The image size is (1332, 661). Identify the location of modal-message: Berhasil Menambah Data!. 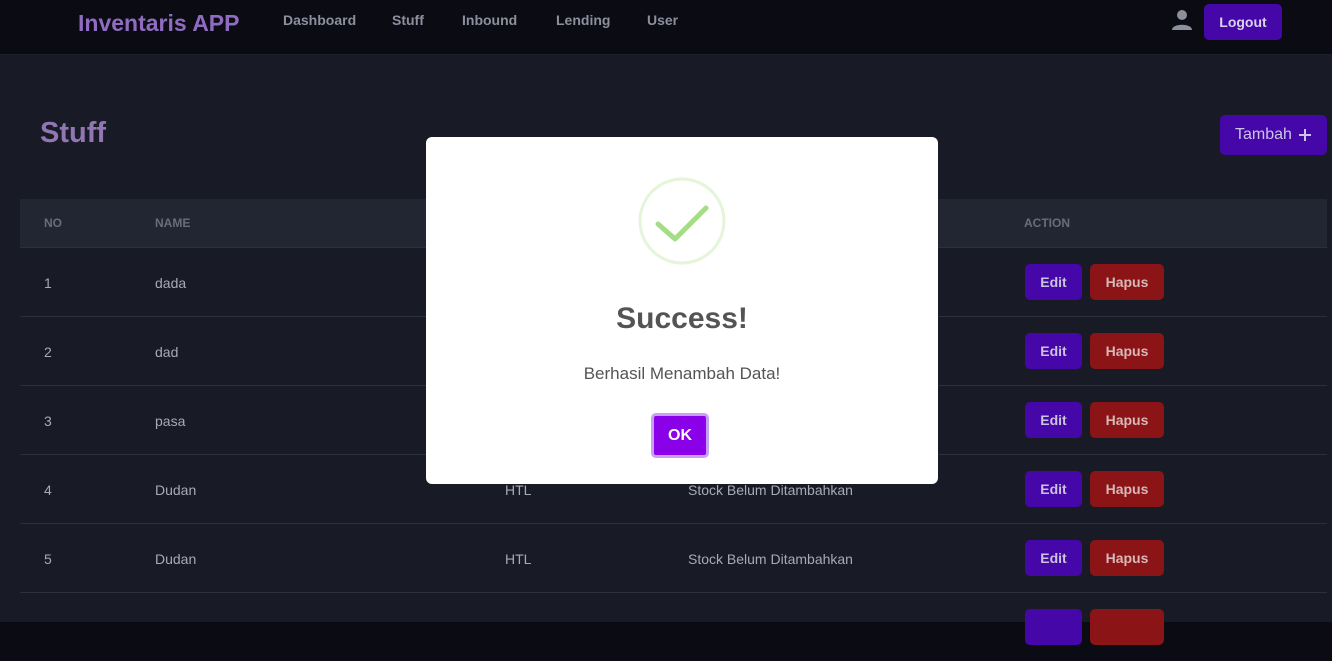
(682, 373).